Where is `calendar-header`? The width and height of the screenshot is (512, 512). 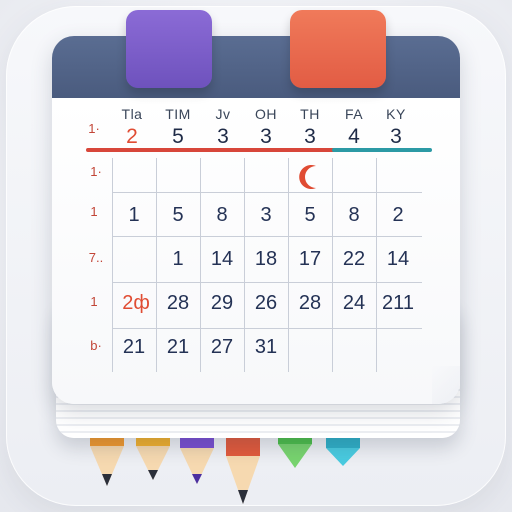 calendar-header is located at coordinates (256, 67).